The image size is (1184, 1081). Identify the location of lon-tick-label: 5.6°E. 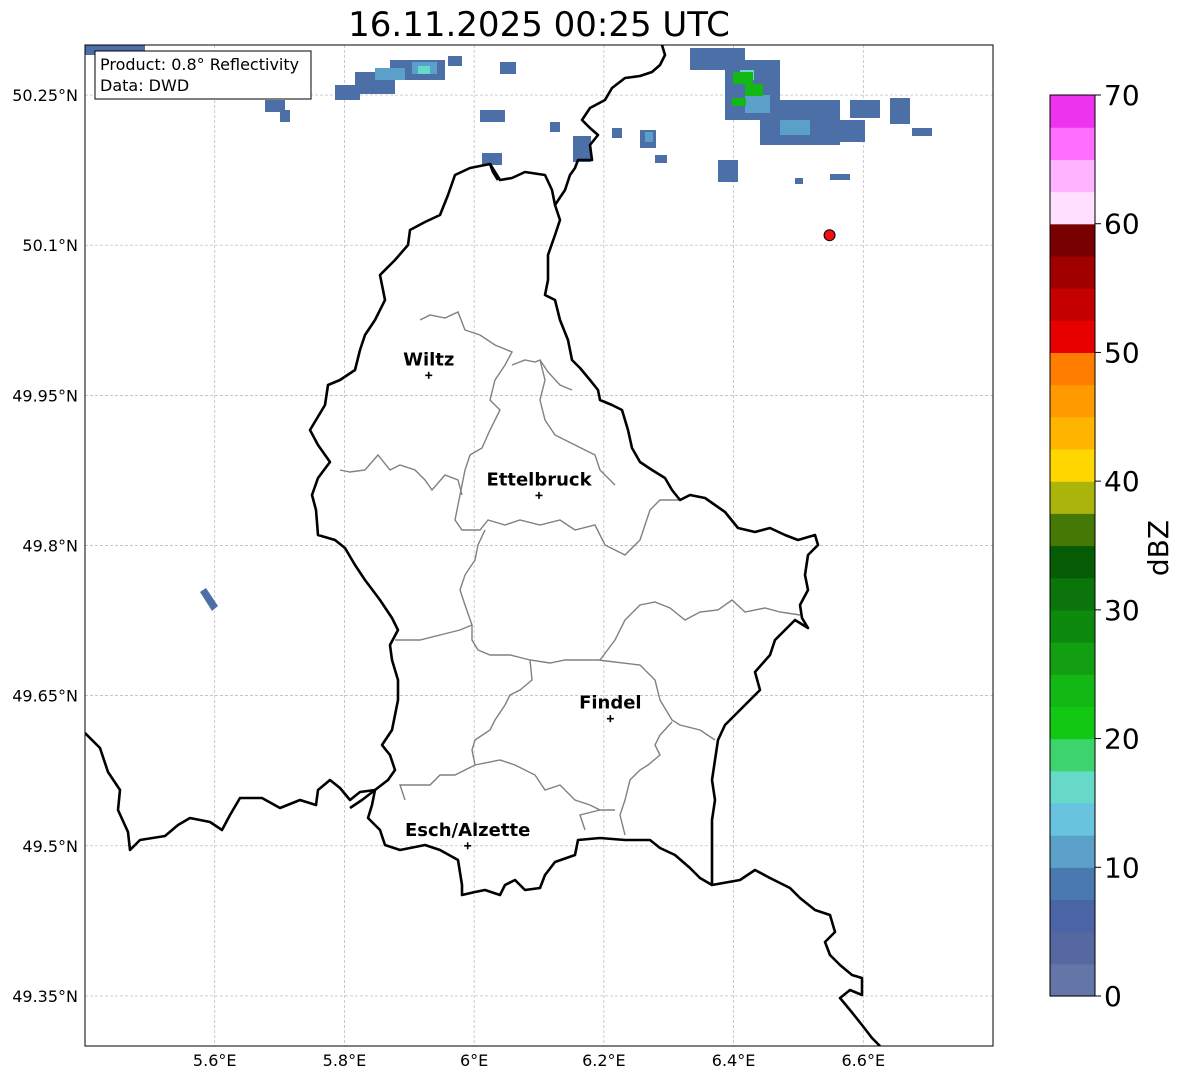
(215, 1060).